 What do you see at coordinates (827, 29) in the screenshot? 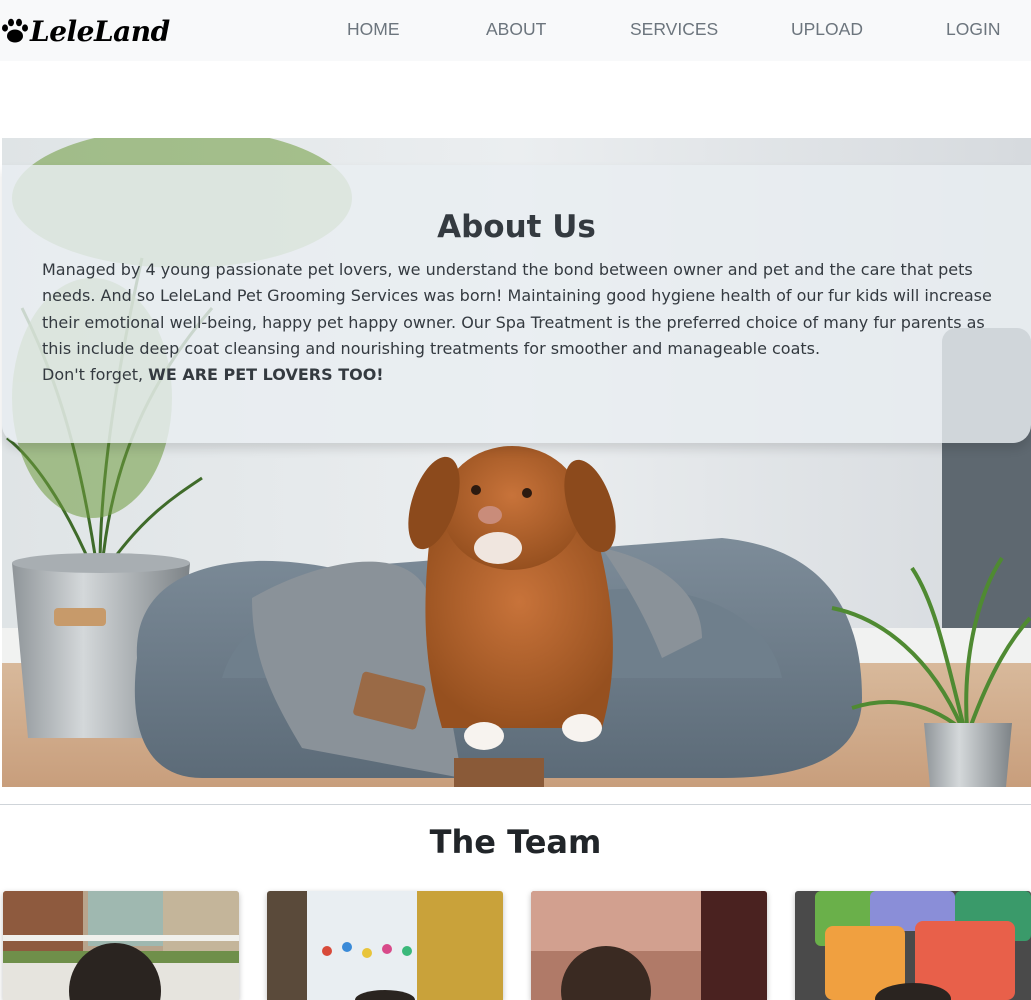
I see `nav-upload: UPLOAD` at bounding box center [827, 29].